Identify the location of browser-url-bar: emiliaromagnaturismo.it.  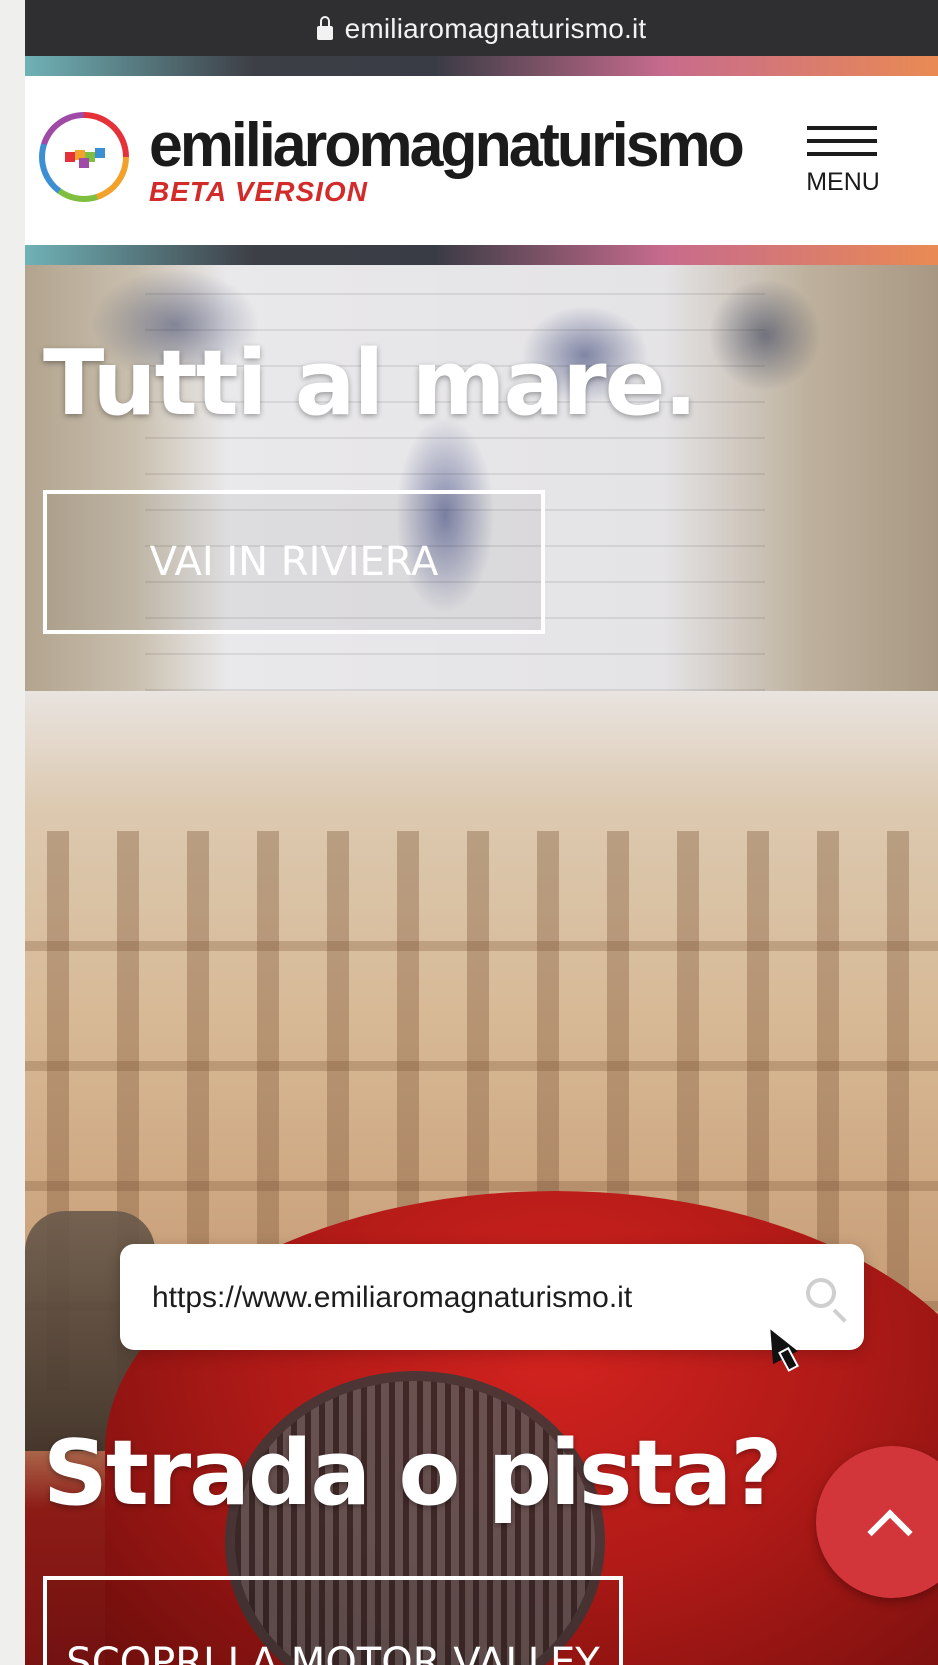
(481, 29).